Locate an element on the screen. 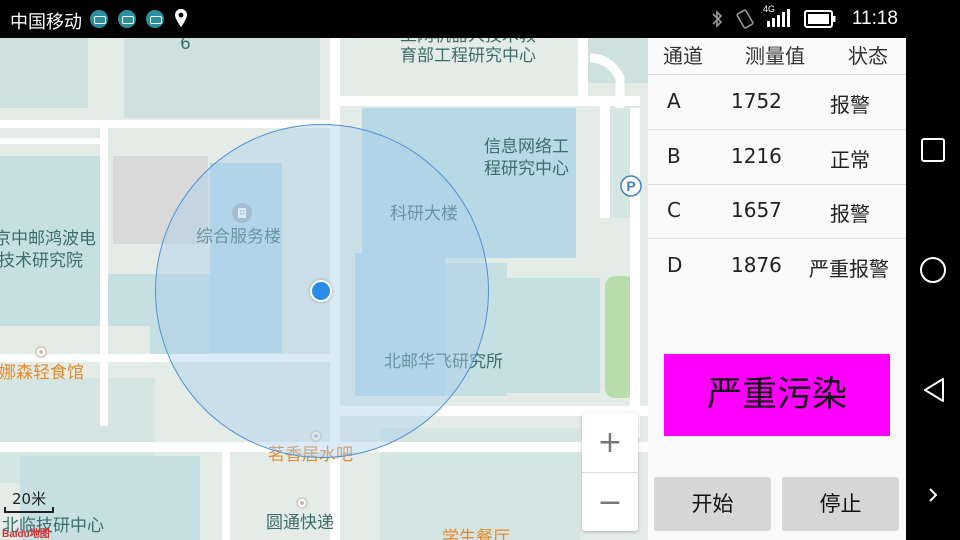 The height and width of the screenshot is (540, 960). channel-cell: C is located at coordinates (674, 210).